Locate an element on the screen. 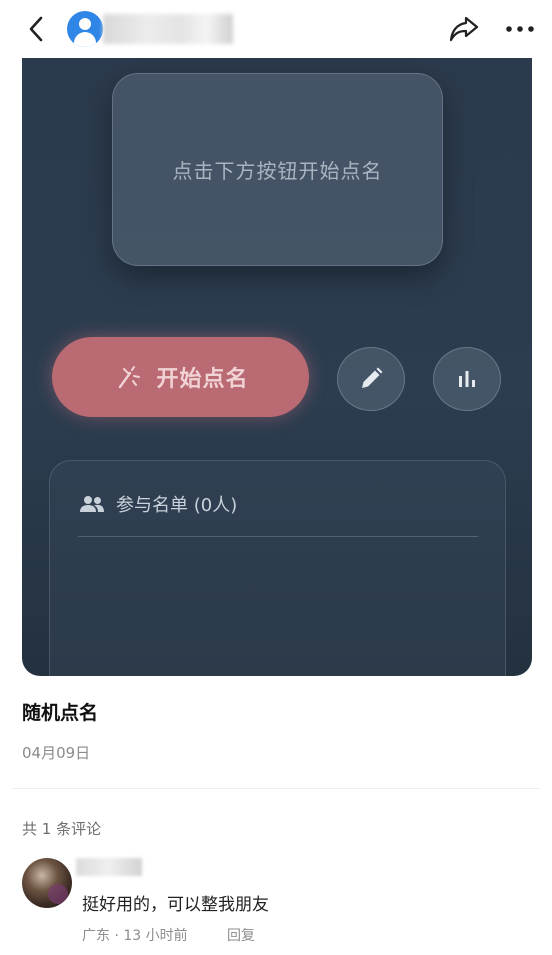 This screenshot has height=955, width=552. comment-count: 共 1 条评论 is located at coordinates (62, 829).